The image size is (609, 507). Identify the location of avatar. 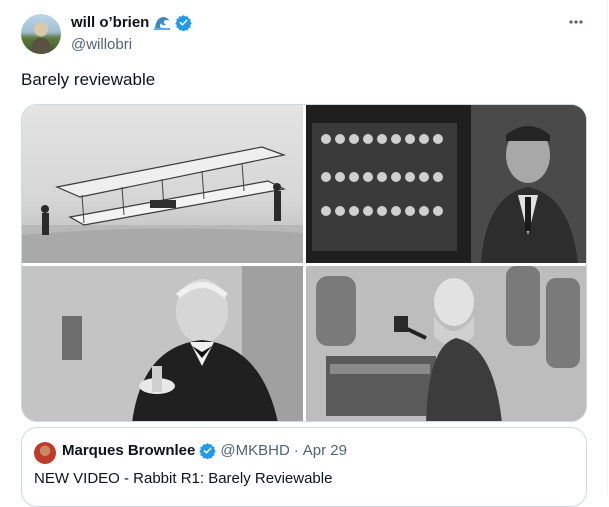
(41, 34).